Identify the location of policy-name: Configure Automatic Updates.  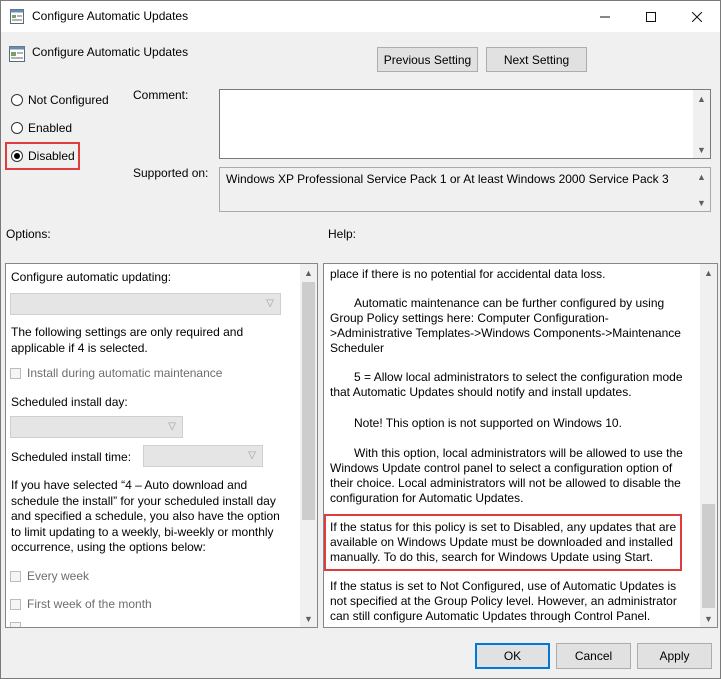
(110, 52).